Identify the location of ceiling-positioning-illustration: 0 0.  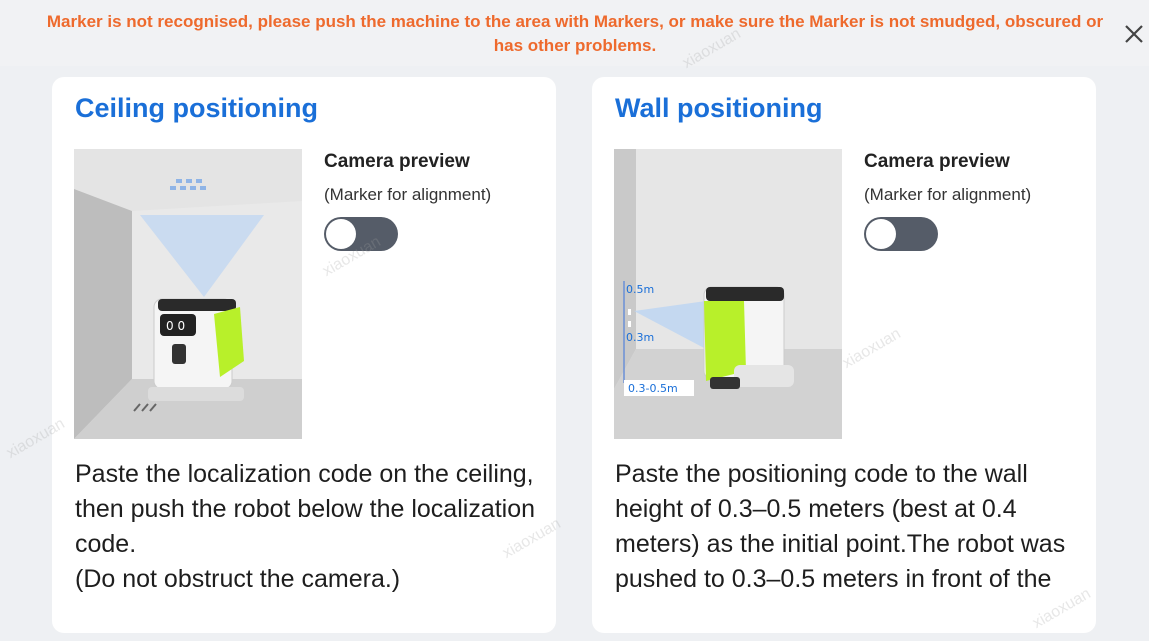
(188, 294).